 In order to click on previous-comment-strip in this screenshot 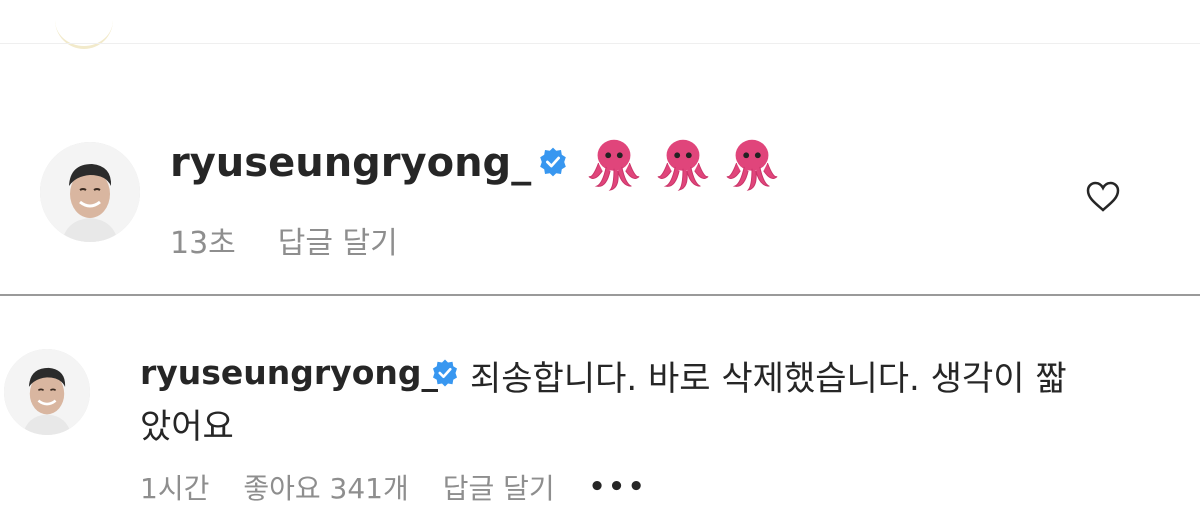, I will do `click(600, 29)`.